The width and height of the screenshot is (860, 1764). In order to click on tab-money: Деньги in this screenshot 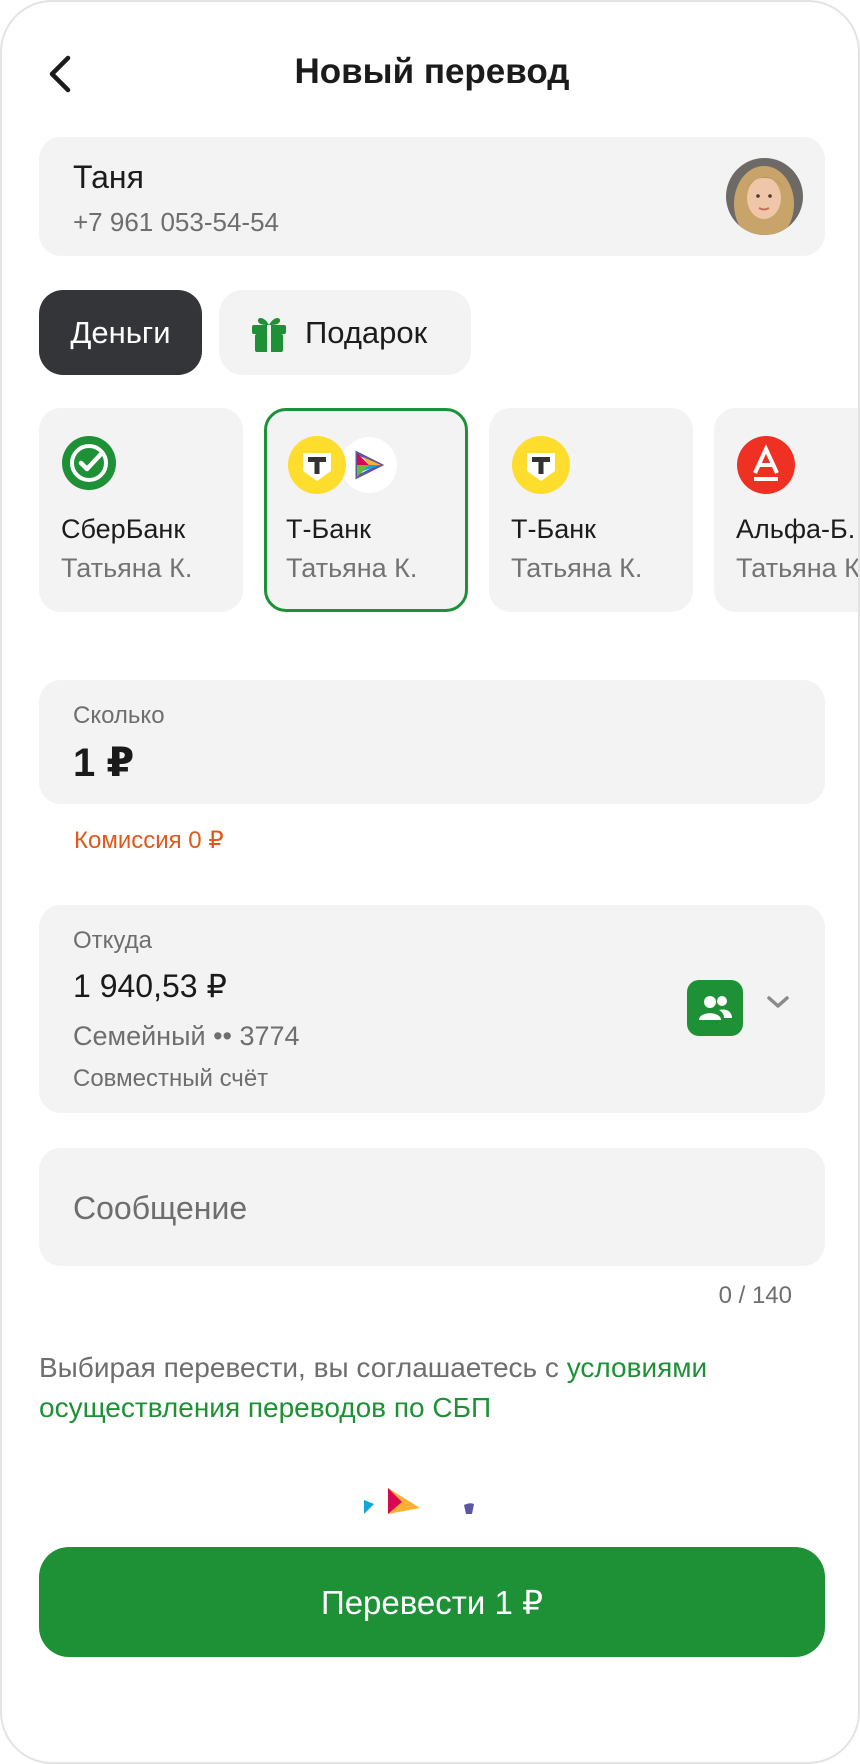, I will do `click(120, 332)`.